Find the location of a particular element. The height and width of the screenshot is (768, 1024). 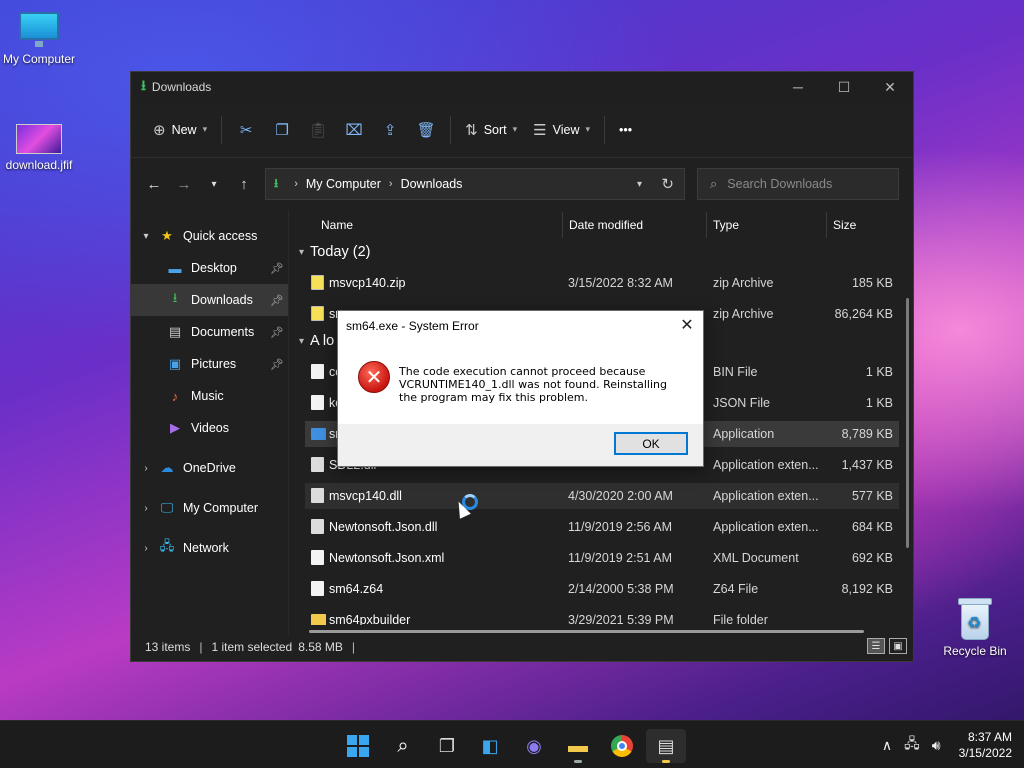

address-dropdown-chevron-icon: ▾ is located at coordinates (639, 184).